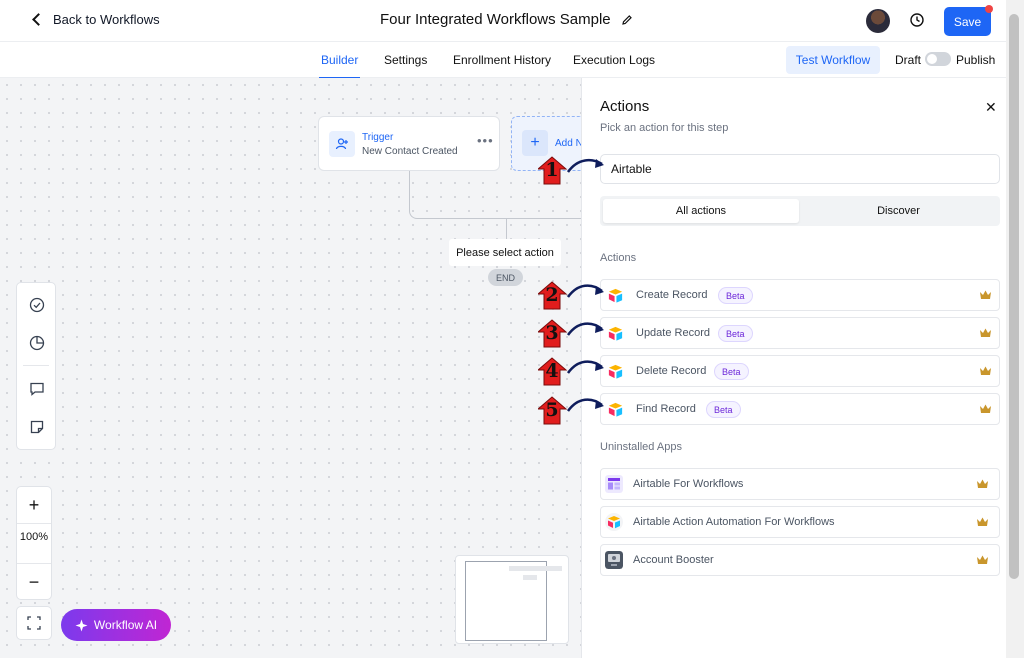 The image size is (1024, 658). Describe the element at coordinates (614, 560) in the screenshot. I see `monitor-icon` at that location.